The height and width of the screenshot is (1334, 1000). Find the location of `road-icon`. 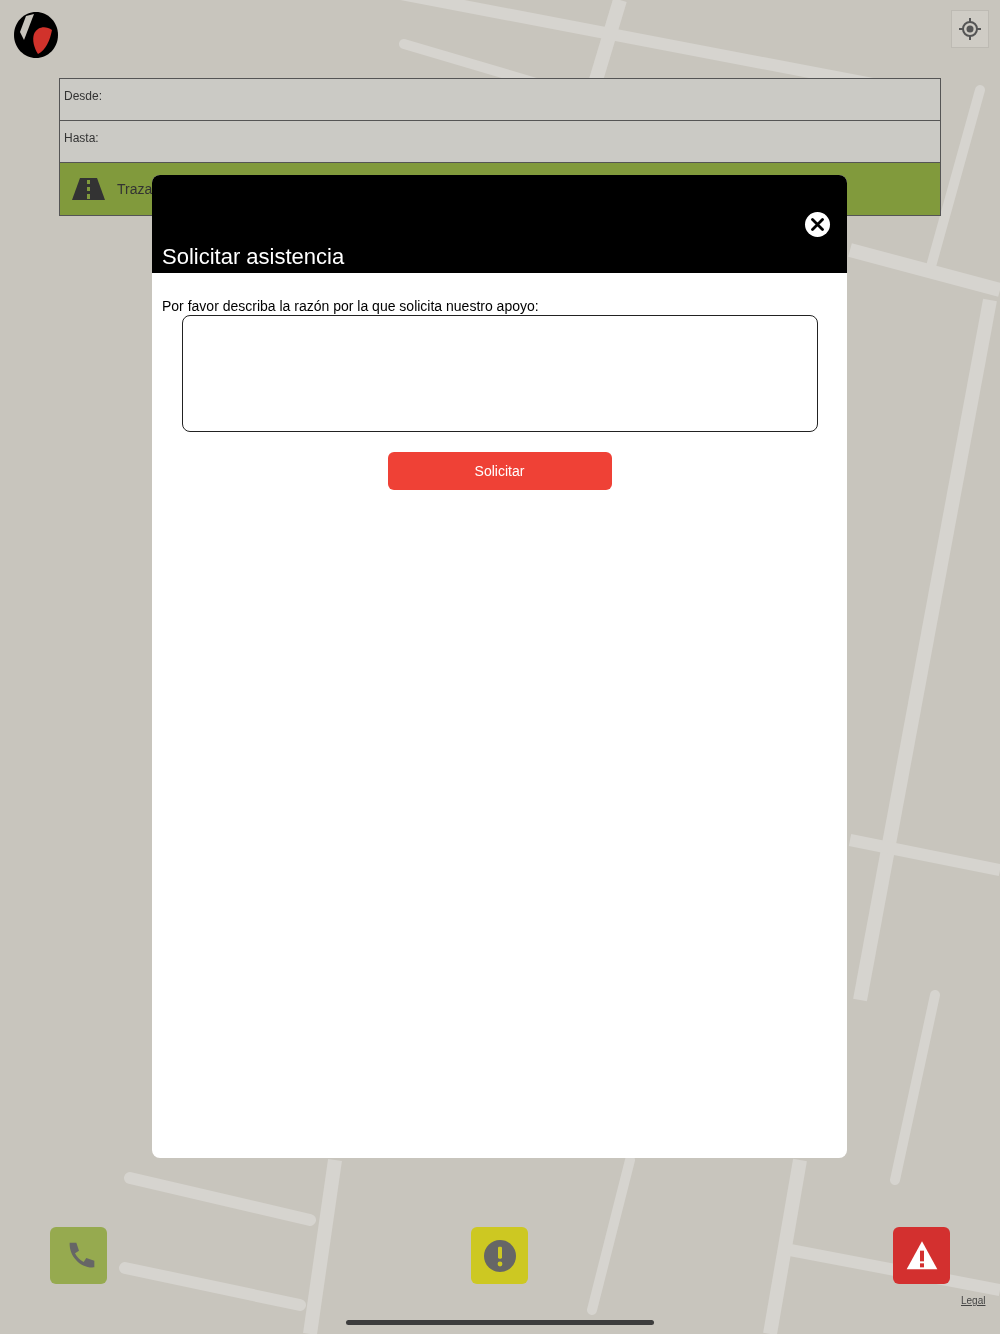

road-icon is located at coordinates (88, 189).